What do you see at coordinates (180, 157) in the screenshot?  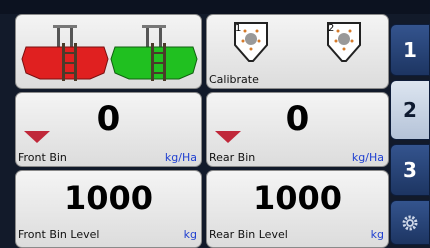 I see `front-bin-unit: kg/Ha` at bounding box center [180, 157].